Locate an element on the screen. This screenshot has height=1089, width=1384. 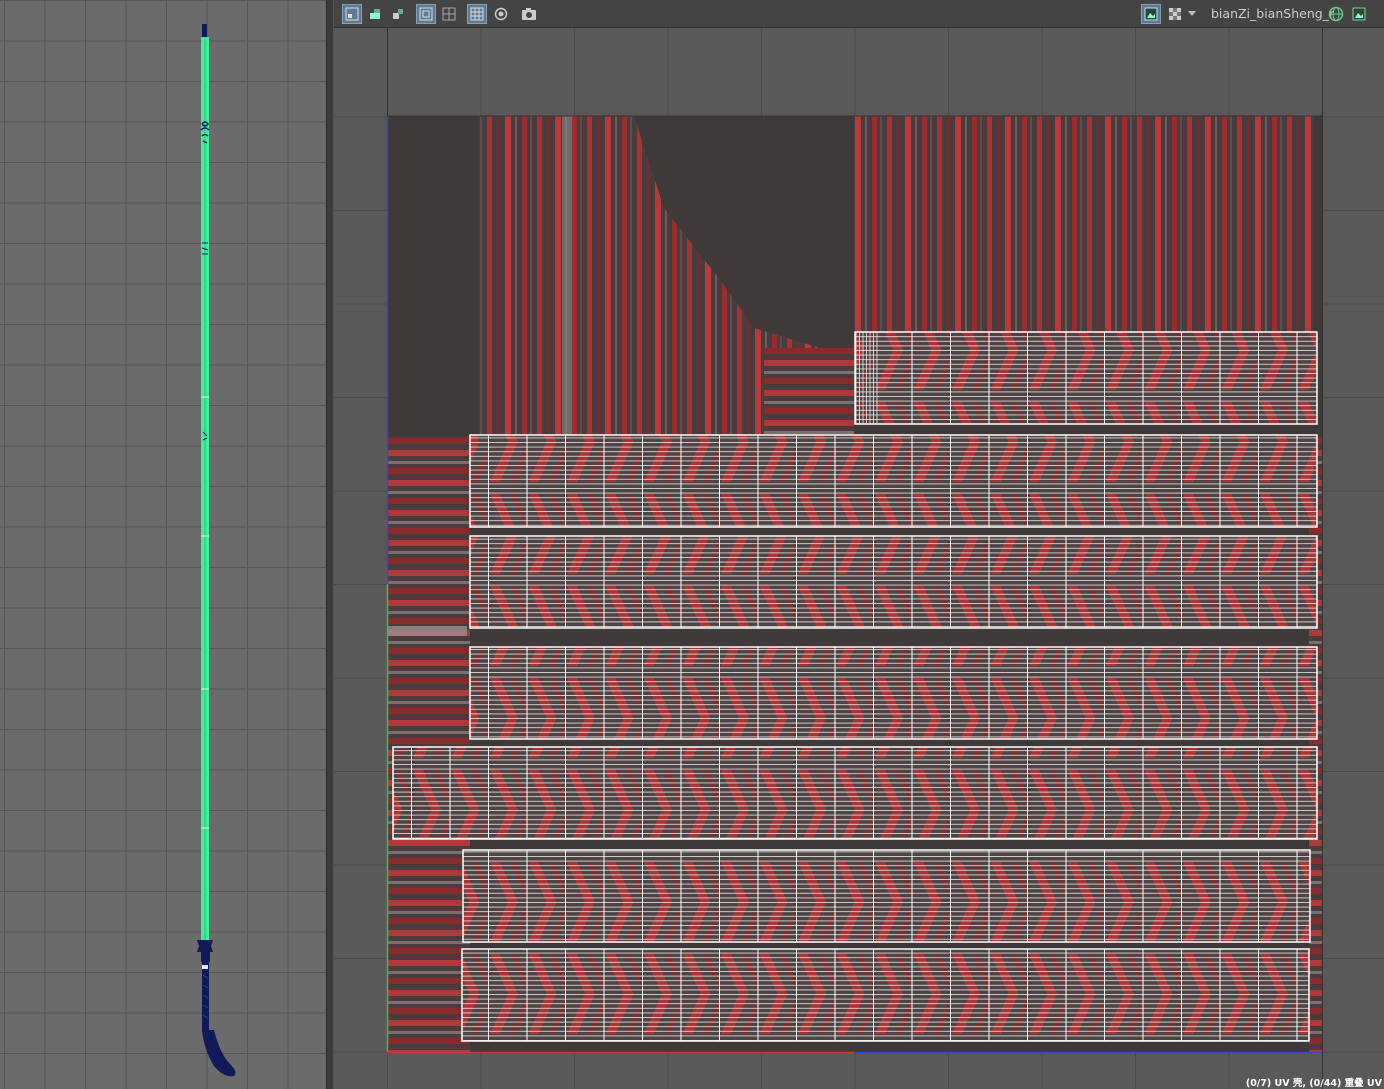
camera-snapshot-icon is located at coordinates (529, 14).